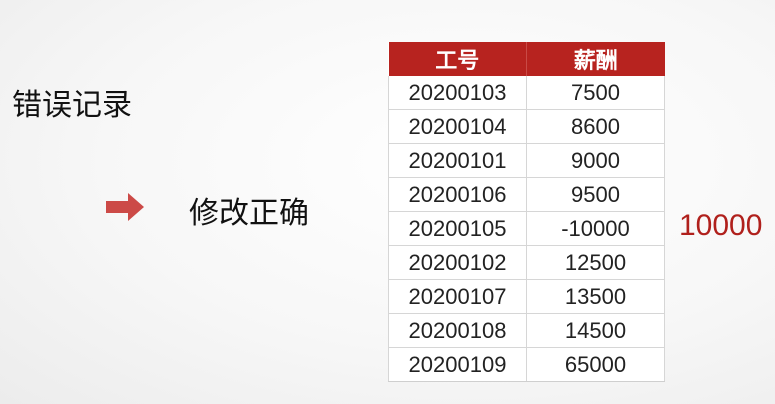  I want to click on salary-cell: 9000, so click(595, 160).